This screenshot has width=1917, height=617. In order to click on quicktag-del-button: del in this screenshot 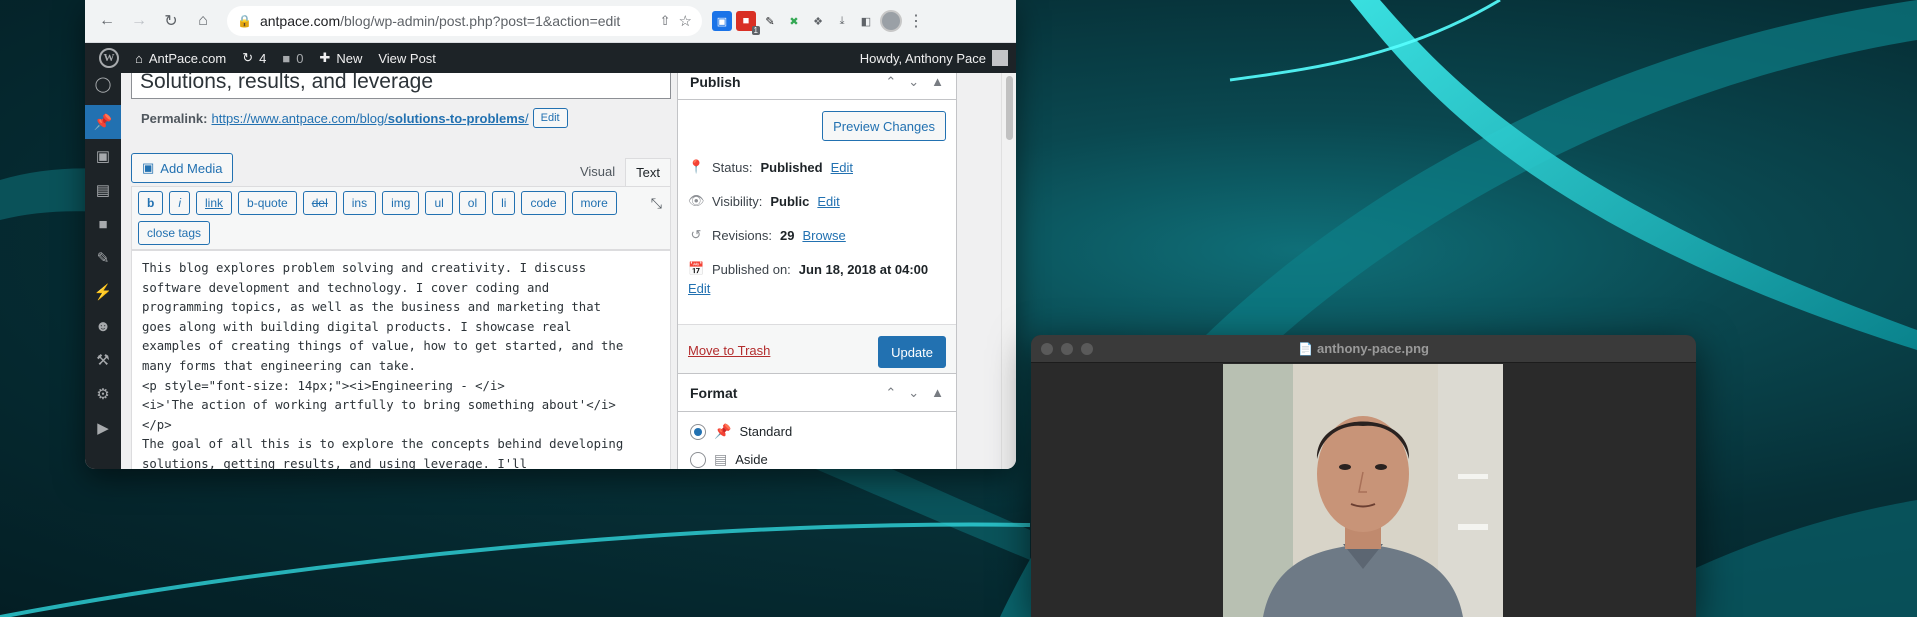, I will do `click(319, 203)`.